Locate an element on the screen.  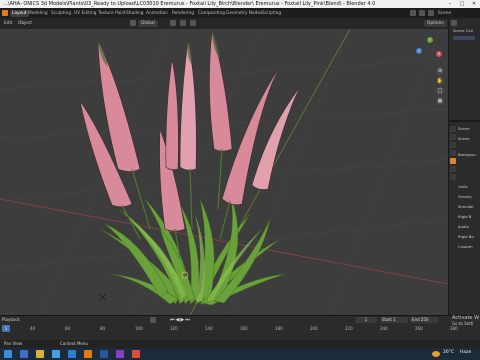
properties-title: Scene is located at coordinates (464, 128).